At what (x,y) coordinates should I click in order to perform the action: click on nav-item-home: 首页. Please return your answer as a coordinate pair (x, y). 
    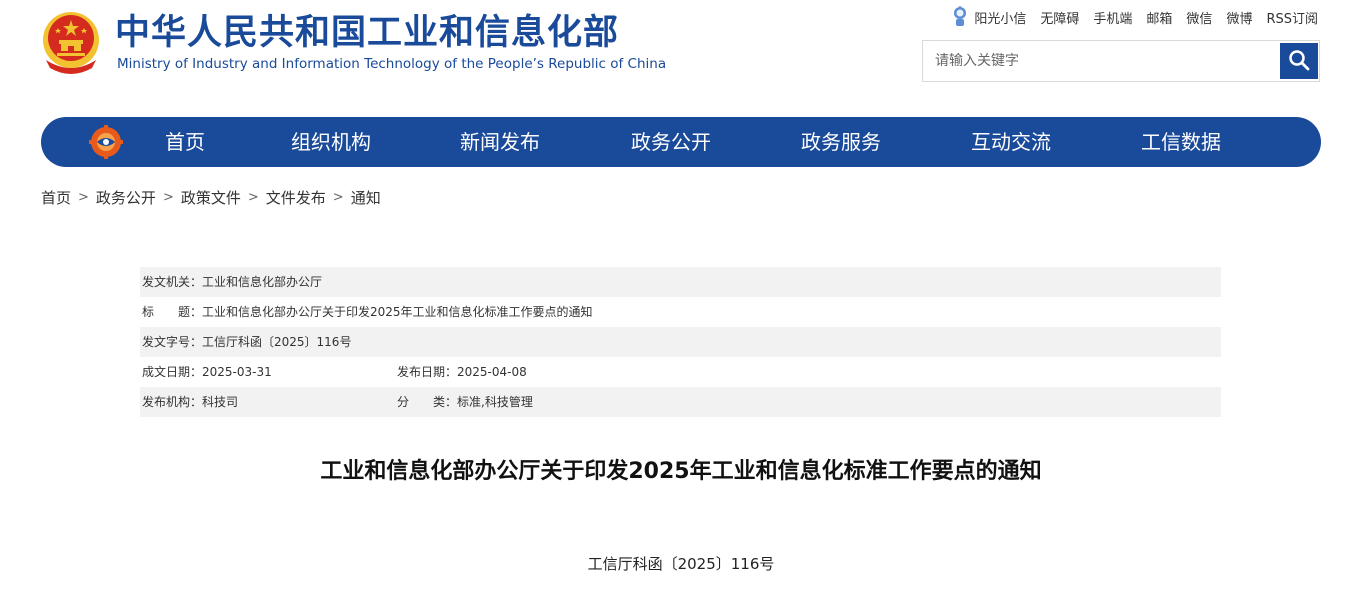
    Looking at the image, I should click on (185, 142).